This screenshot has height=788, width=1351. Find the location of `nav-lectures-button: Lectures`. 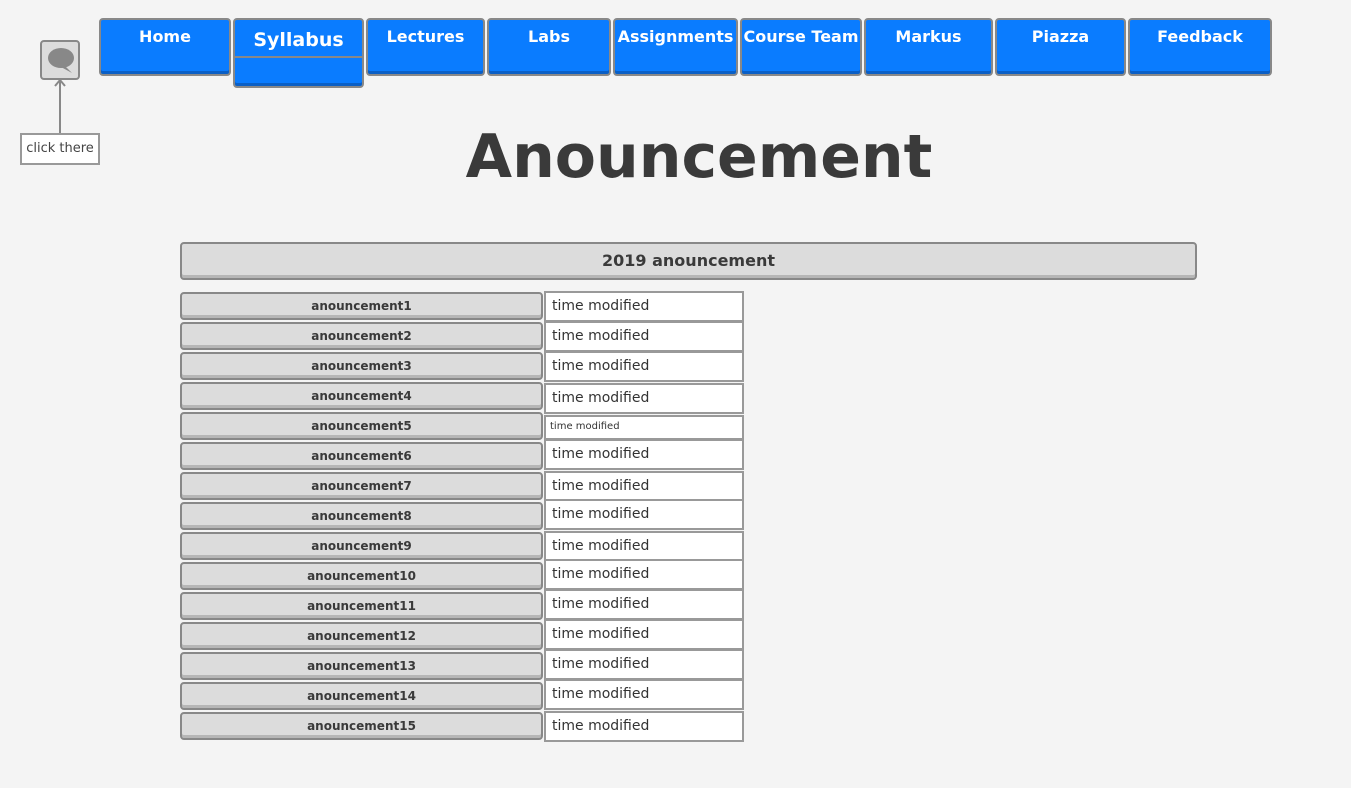

nav-lectures-button: Lectures is located at coordinates (425, 47).